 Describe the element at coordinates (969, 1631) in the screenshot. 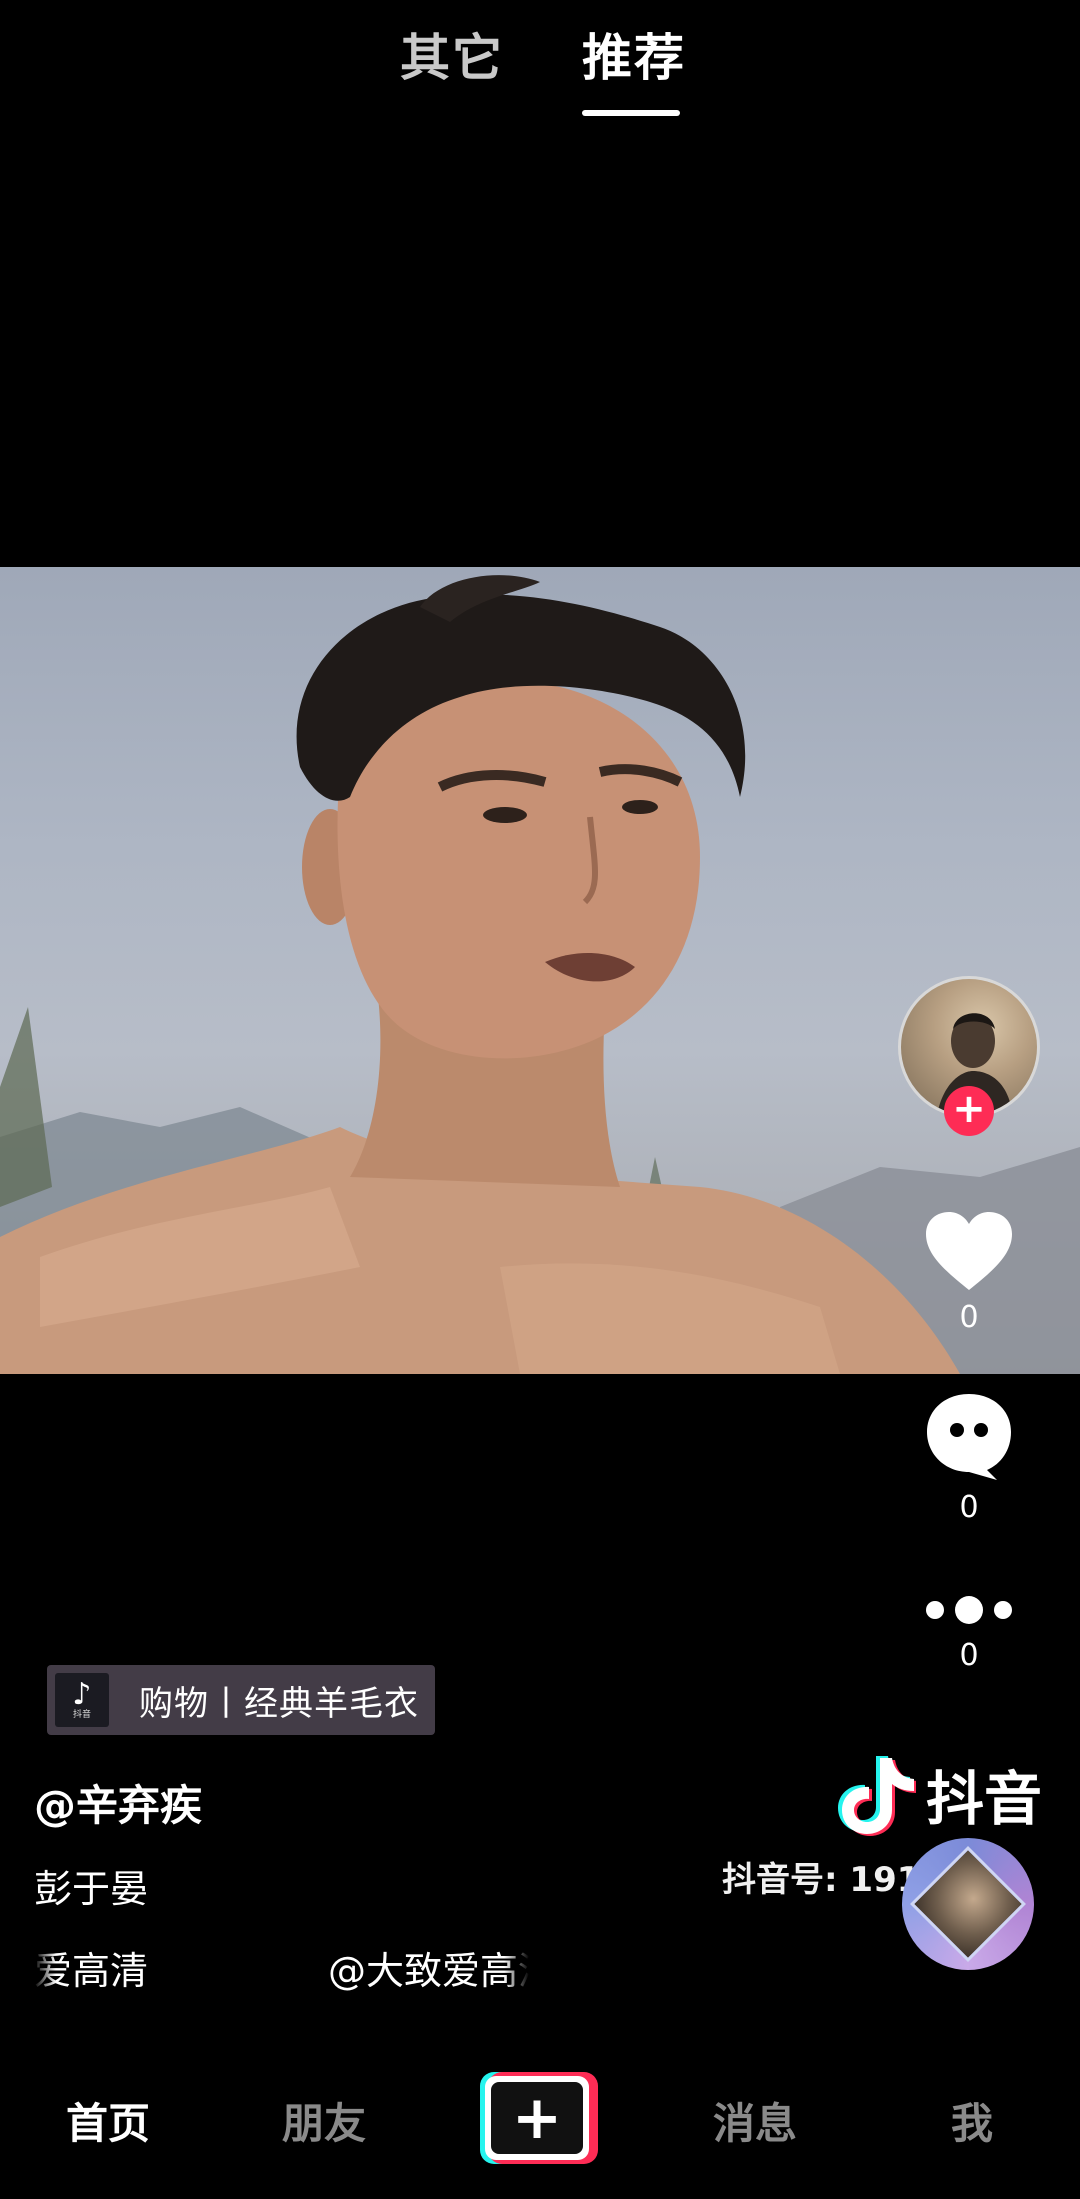

I see `share-action: 0` at that location.